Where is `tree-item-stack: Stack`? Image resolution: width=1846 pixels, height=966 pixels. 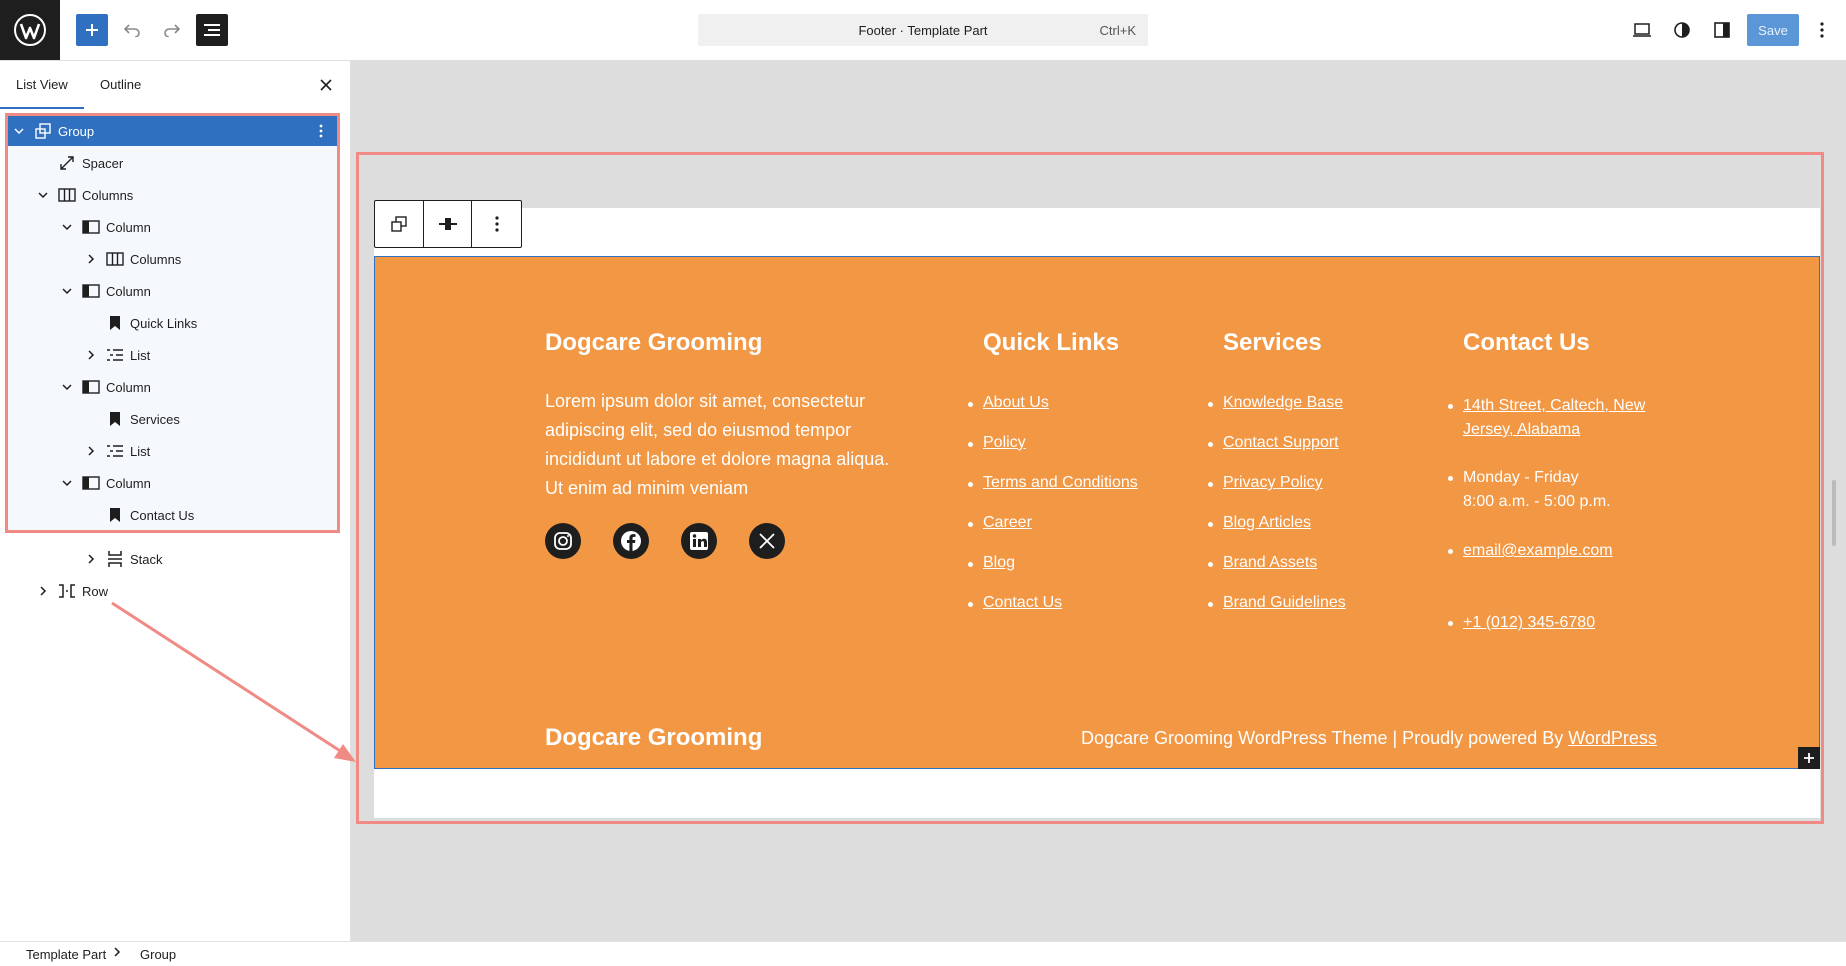
tree-item-stack: Stack is located at coordinates (169, 559).